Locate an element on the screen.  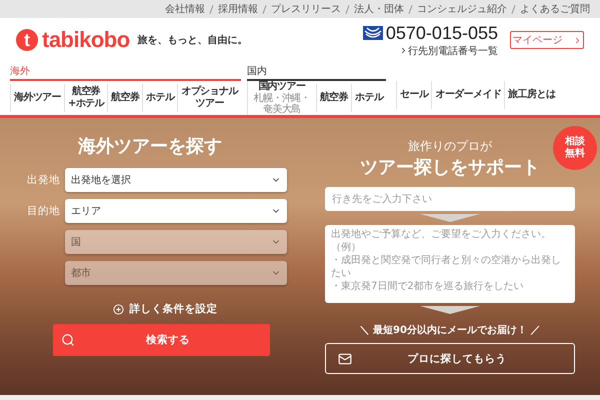
circle-plus-icon is located at coordinates (118, 309).